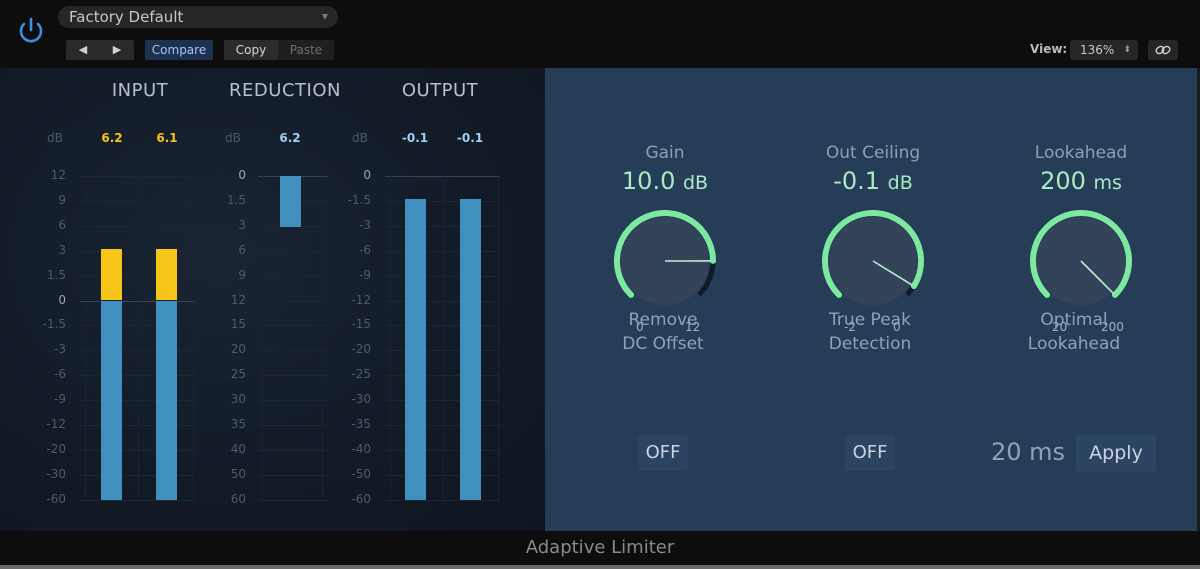 This screenshot has width=1200, height=569. I want to click on input-gridline, so click(137, 500).